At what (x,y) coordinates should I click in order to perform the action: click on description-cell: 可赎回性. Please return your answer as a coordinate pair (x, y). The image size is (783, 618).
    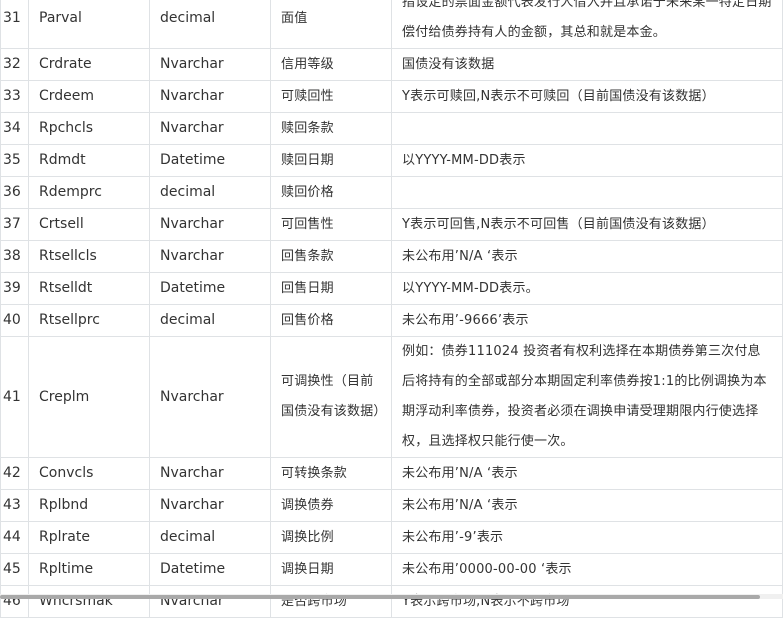
    Looking at the image, I should click on (331, 96).